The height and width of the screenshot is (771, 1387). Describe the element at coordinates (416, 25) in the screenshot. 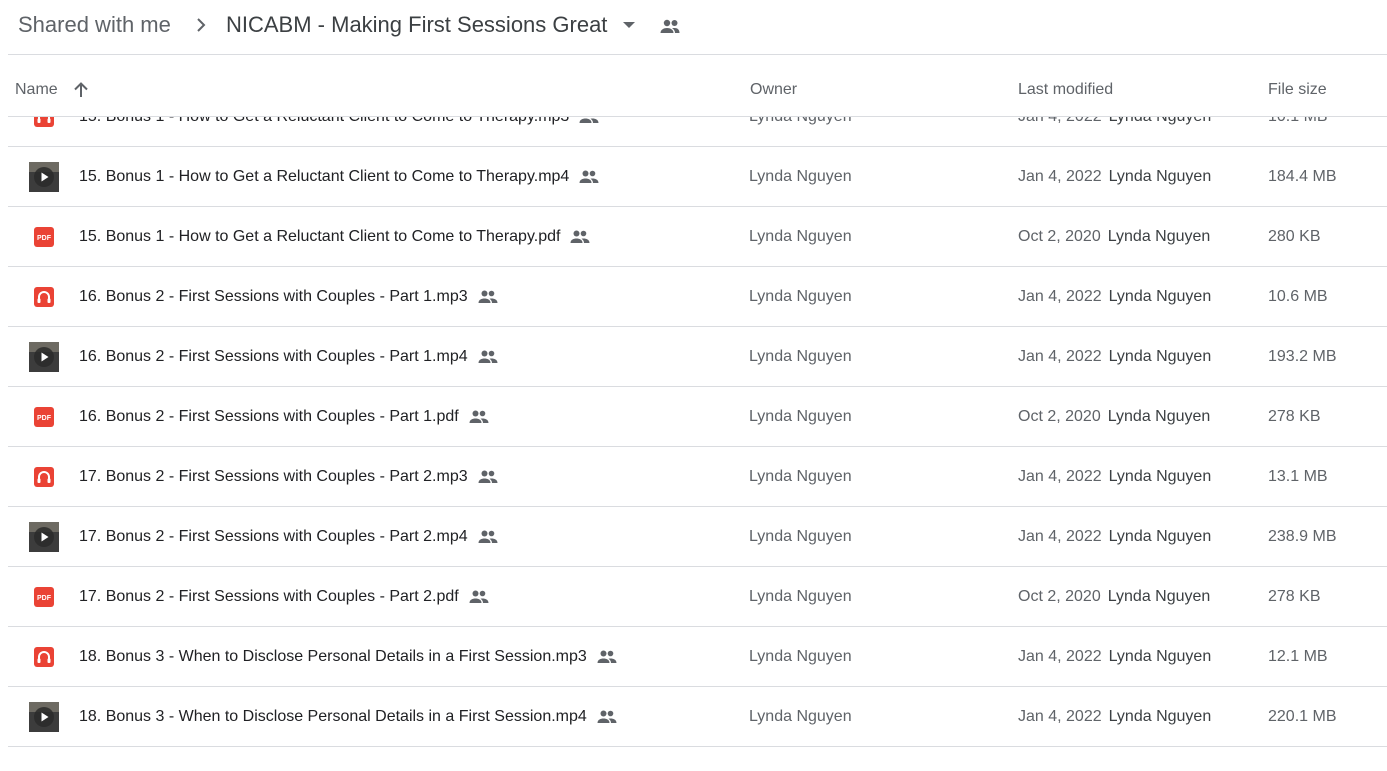

I see `breadcrumb-current-folder: NICABM - Making First Sessions Great` at that location.